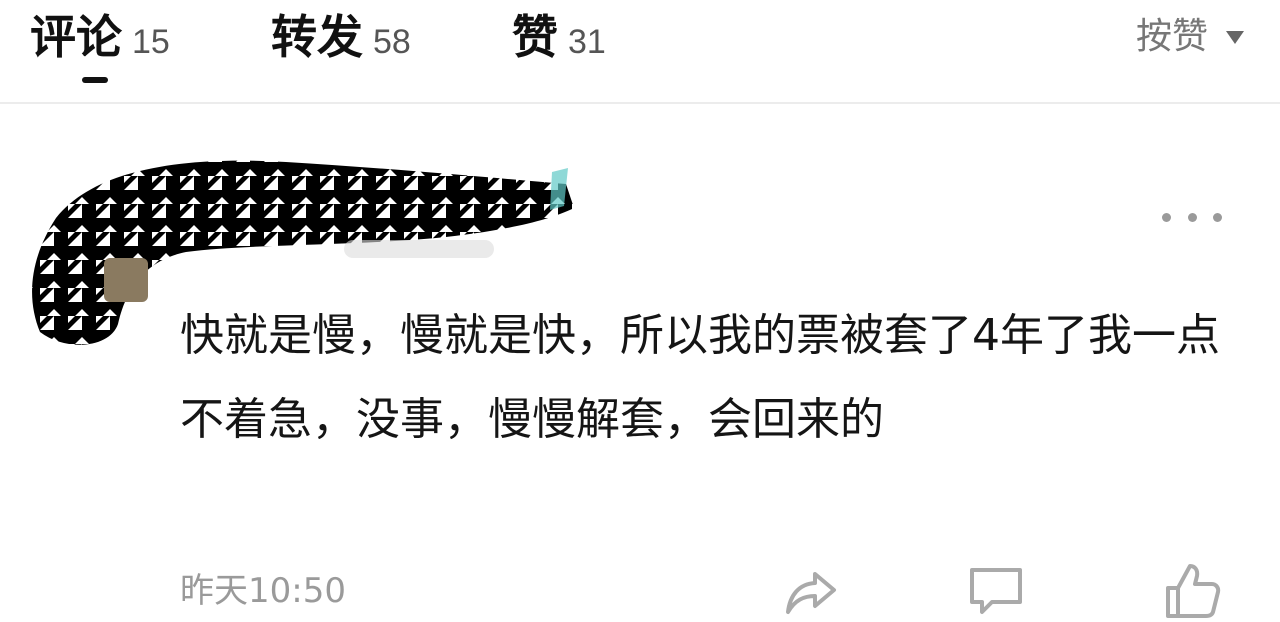 This screenshot has width=1280, height=622. Describe the element at coordinates (812, 590) in the screenshot. I see `share-icon` at that location.